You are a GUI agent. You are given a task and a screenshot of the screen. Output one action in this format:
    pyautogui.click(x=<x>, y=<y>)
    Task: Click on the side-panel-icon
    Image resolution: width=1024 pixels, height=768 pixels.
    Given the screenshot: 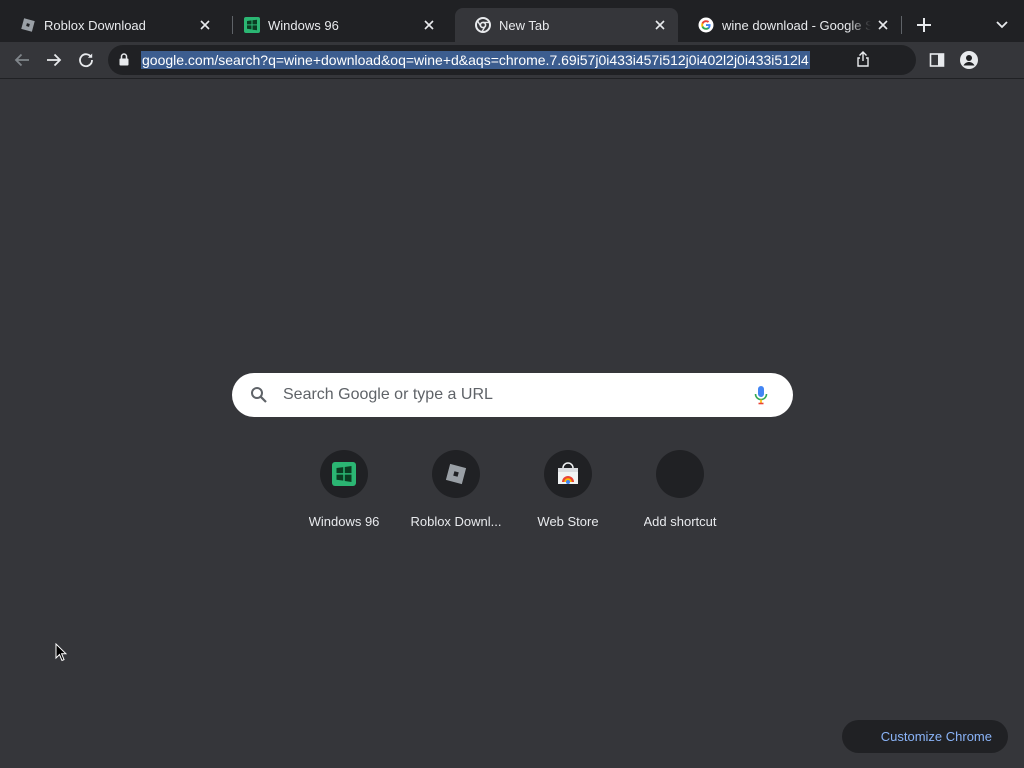 What is the action you would take?
    pyautogui.click(x=937, y=60)
    